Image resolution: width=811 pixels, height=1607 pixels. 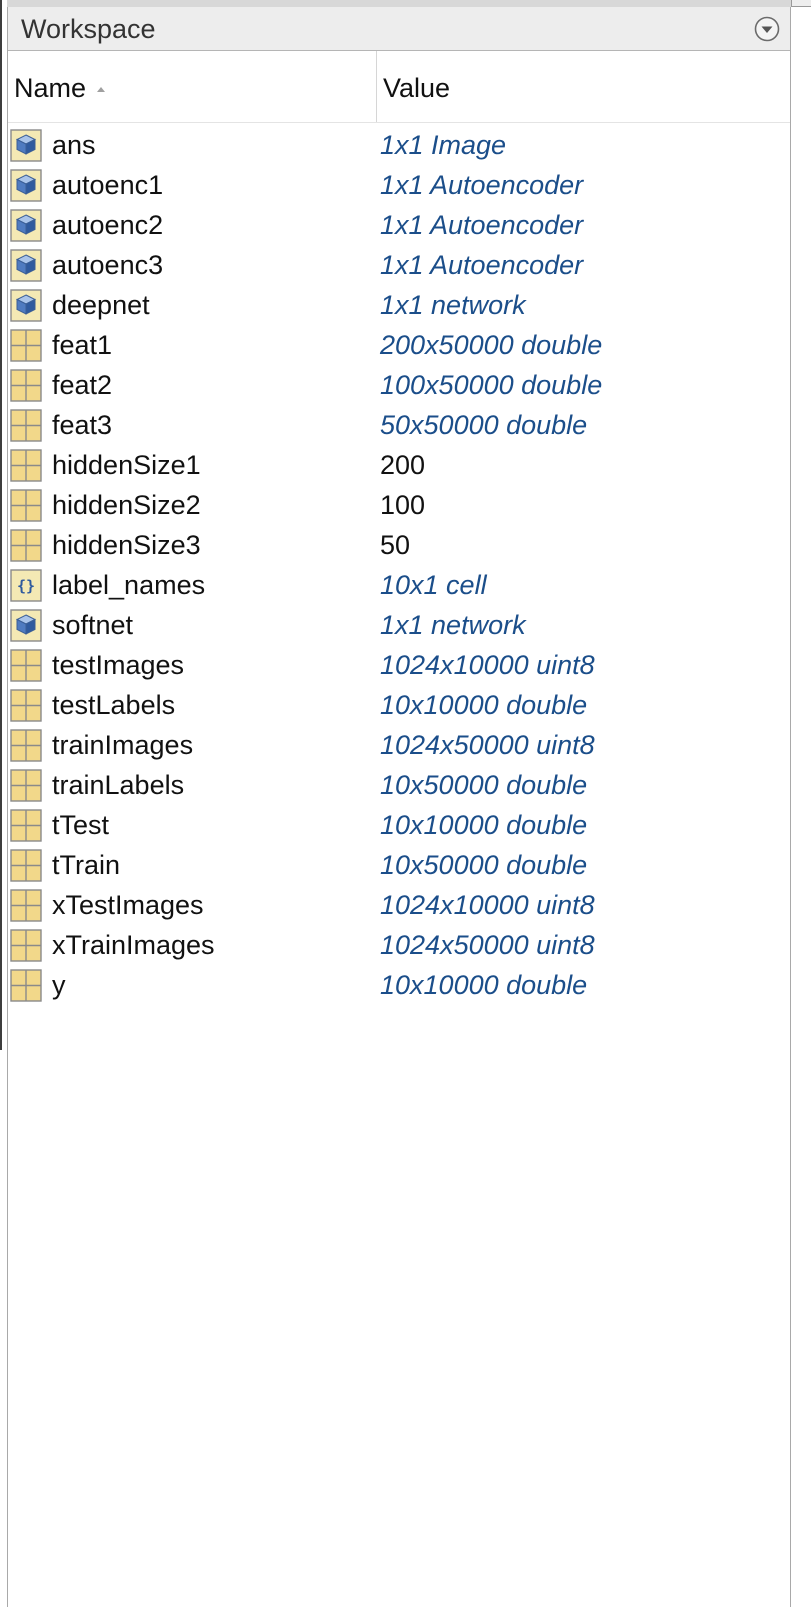 I want to click on workspace-row-autoenc1: autoenc1 1x1 Autoencoder, so click(x=399, y=186).